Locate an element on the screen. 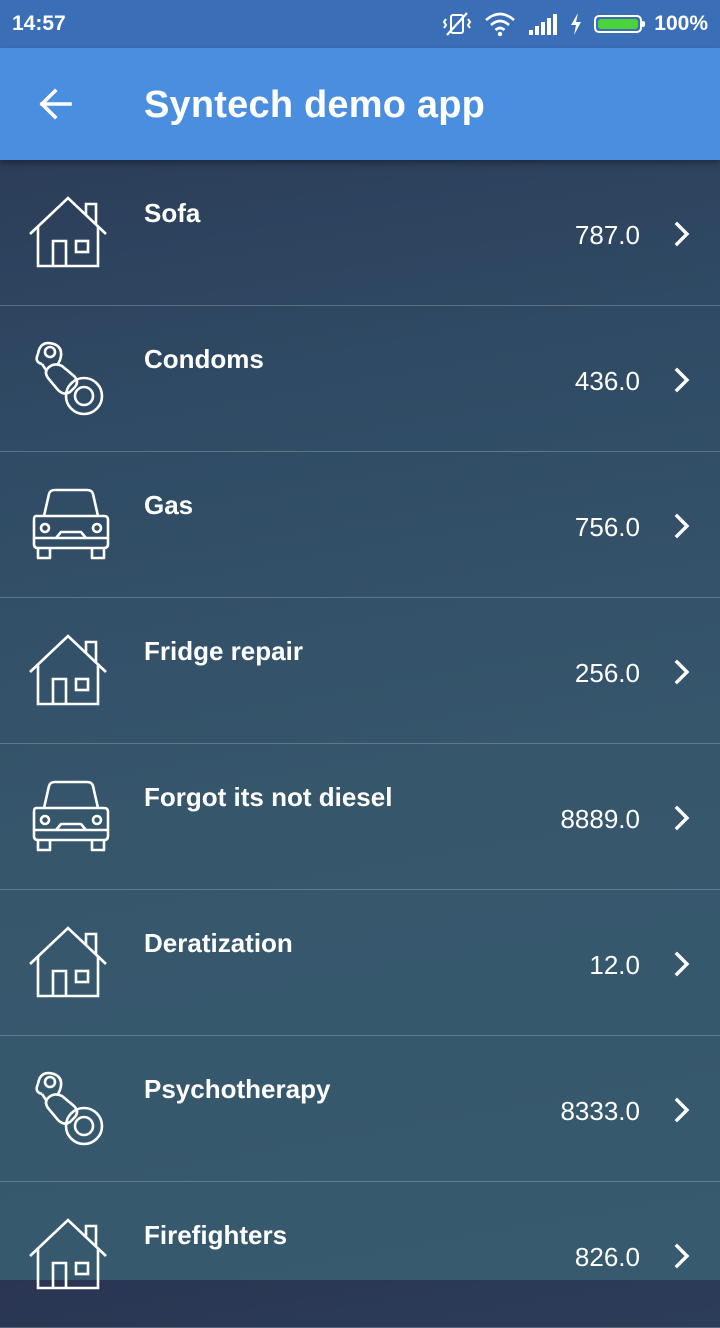 The height and width of the screenshot is (1328, 720). list-item: Psychotherapy 8333.0 is located at coordinates (360, 1109).